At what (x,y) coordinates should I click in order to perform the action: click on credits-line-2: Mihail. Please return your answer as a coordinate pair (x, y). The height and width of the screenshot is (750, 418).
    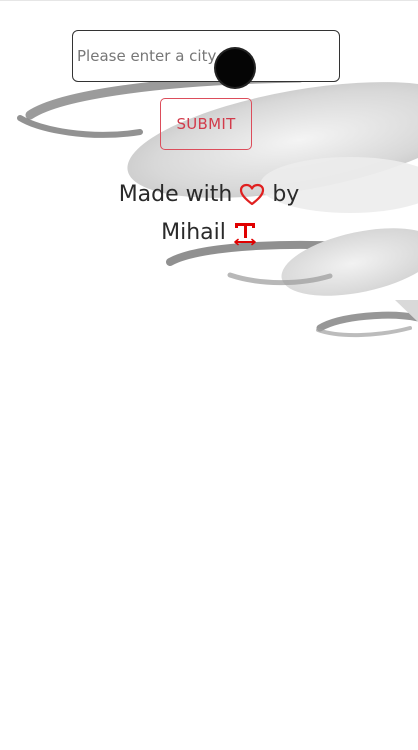
    Looking at the image, I should click on (209, 233).